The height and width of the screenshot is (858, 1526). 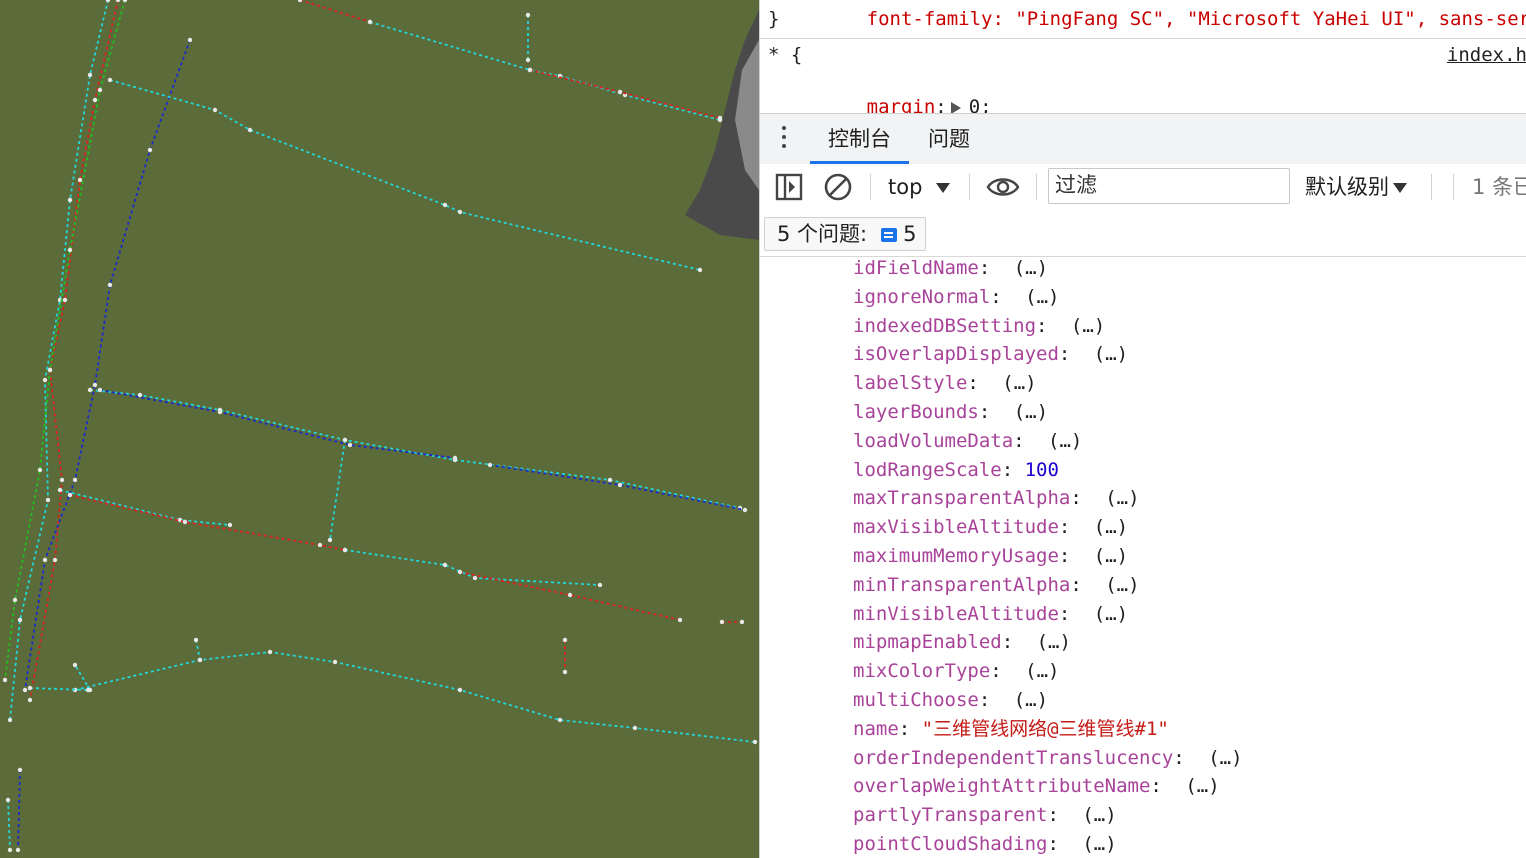 What do you see at coordinates (996, 498) in the screenshot?
I see `console-property-row: maxTransparentAlpha: (…)` at bounding box center [996, 498].